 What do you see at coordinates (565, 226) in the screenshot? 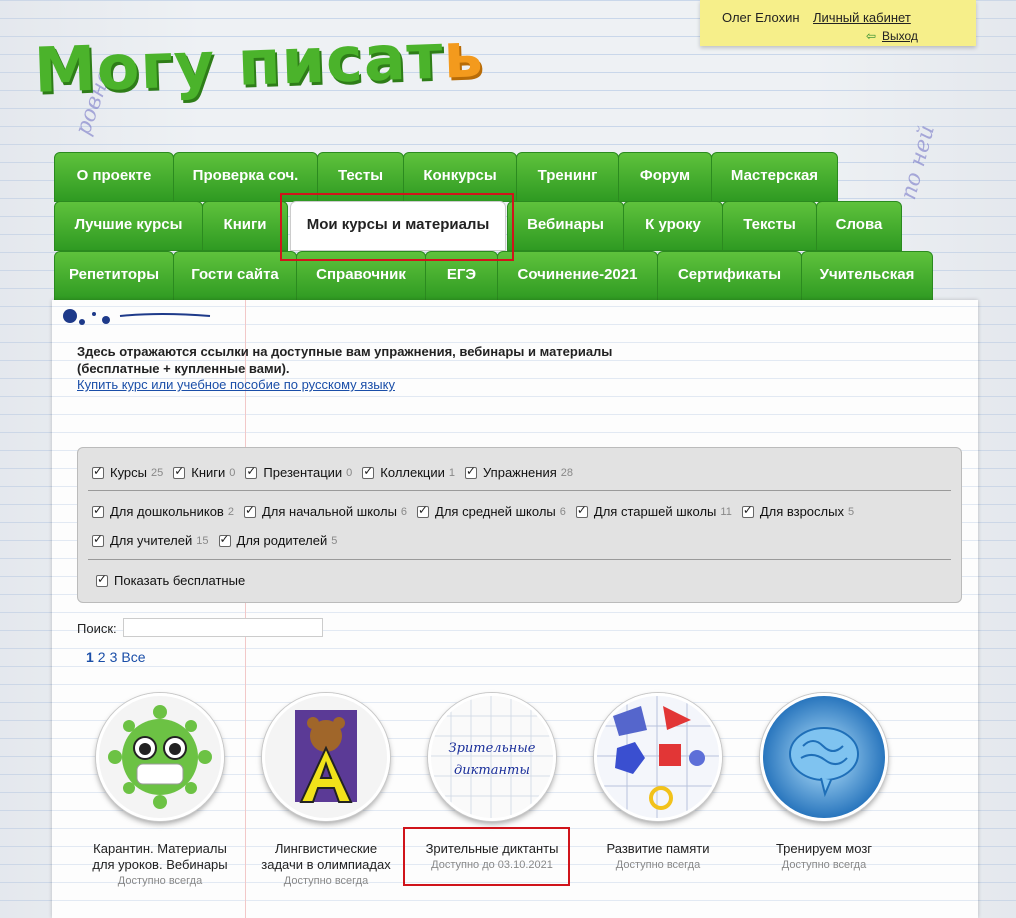
I see `tab-webinars: Вебинары` at bounding box center [565, 226].